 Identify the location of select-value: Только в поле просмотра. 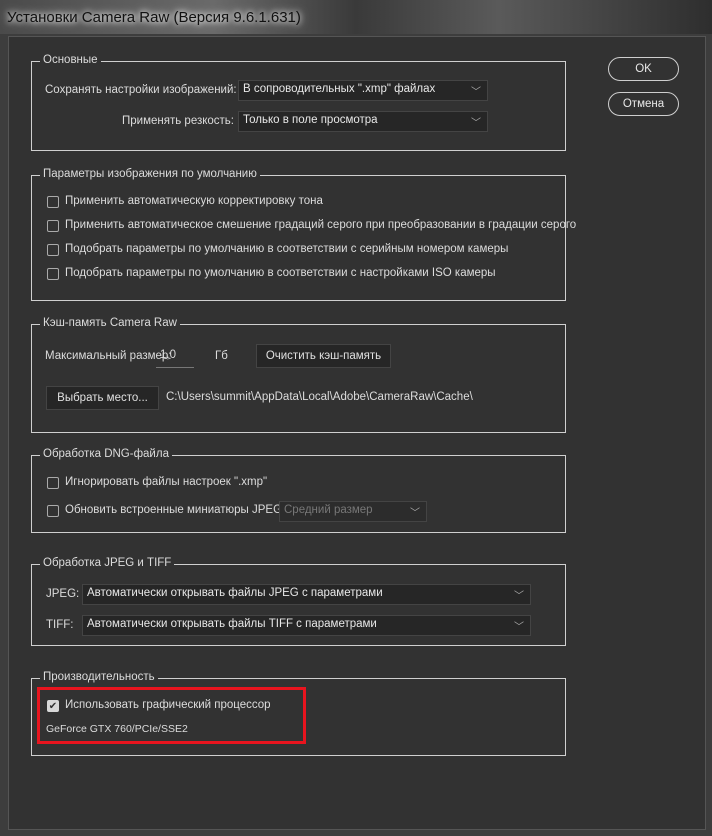
(310, 120).